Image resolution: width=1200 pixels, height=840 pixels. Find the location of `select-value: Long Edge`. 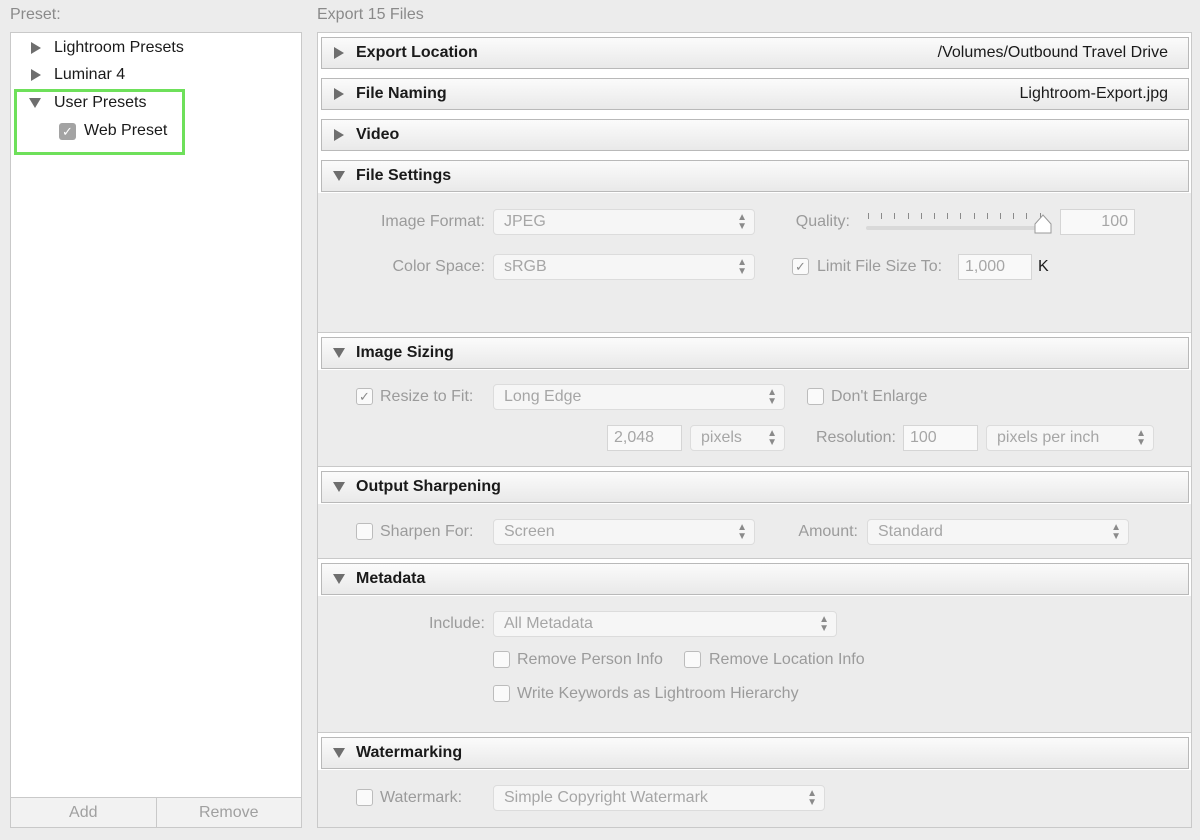

select-value: Long Edge is located at coordinates (543, 396).